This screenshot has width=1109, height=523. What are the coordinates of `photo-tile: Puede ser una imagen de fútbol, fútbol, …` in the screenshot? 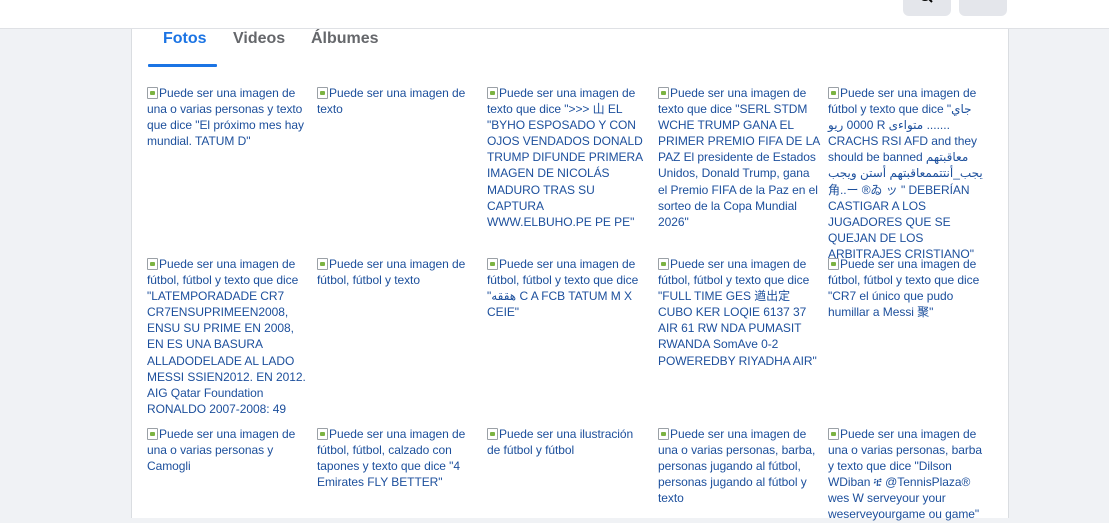 It's located at (398, 458).